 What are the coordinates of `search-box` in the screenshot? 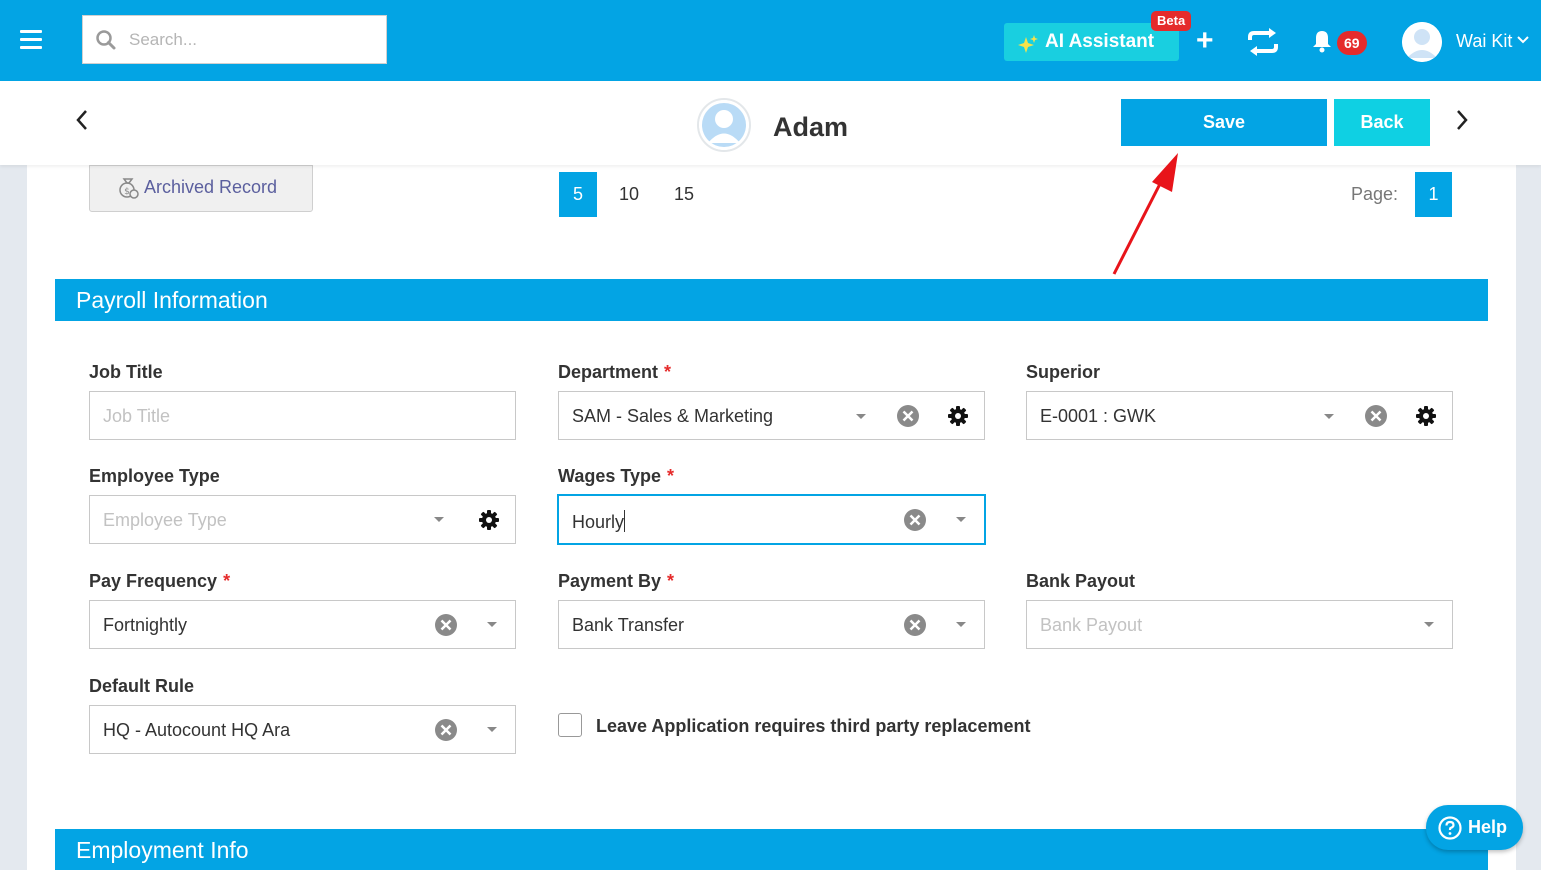 It's located at (234, 39).